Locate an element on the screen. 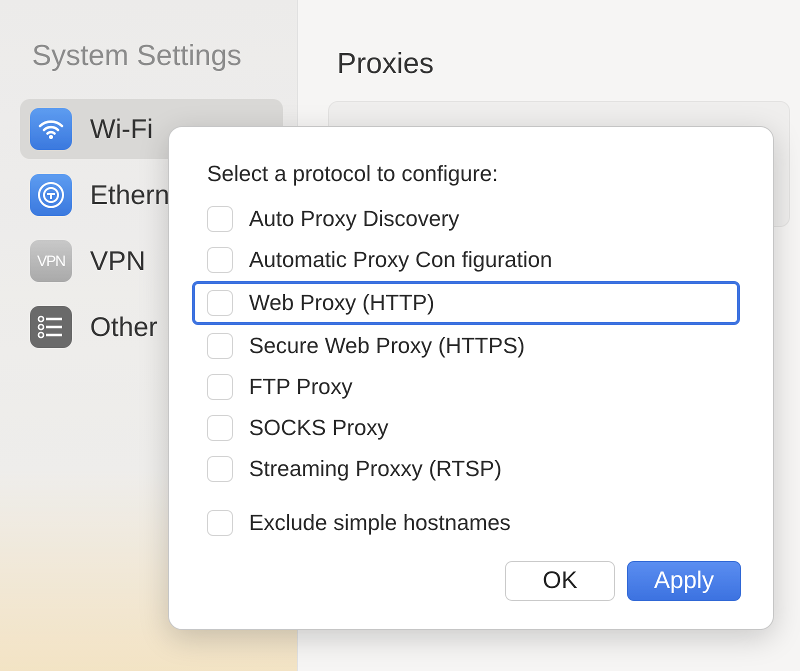 The width and height of the screenshot is (800, 671). ok-button: OK is located at coordinates (560, 581).